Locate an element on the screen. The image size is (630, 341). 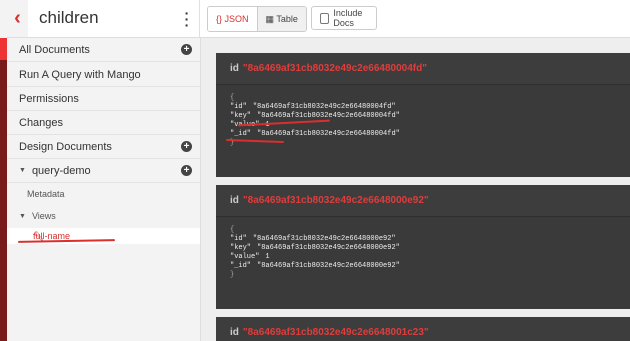
json-value: 1 is located at coordinates (267, 257).